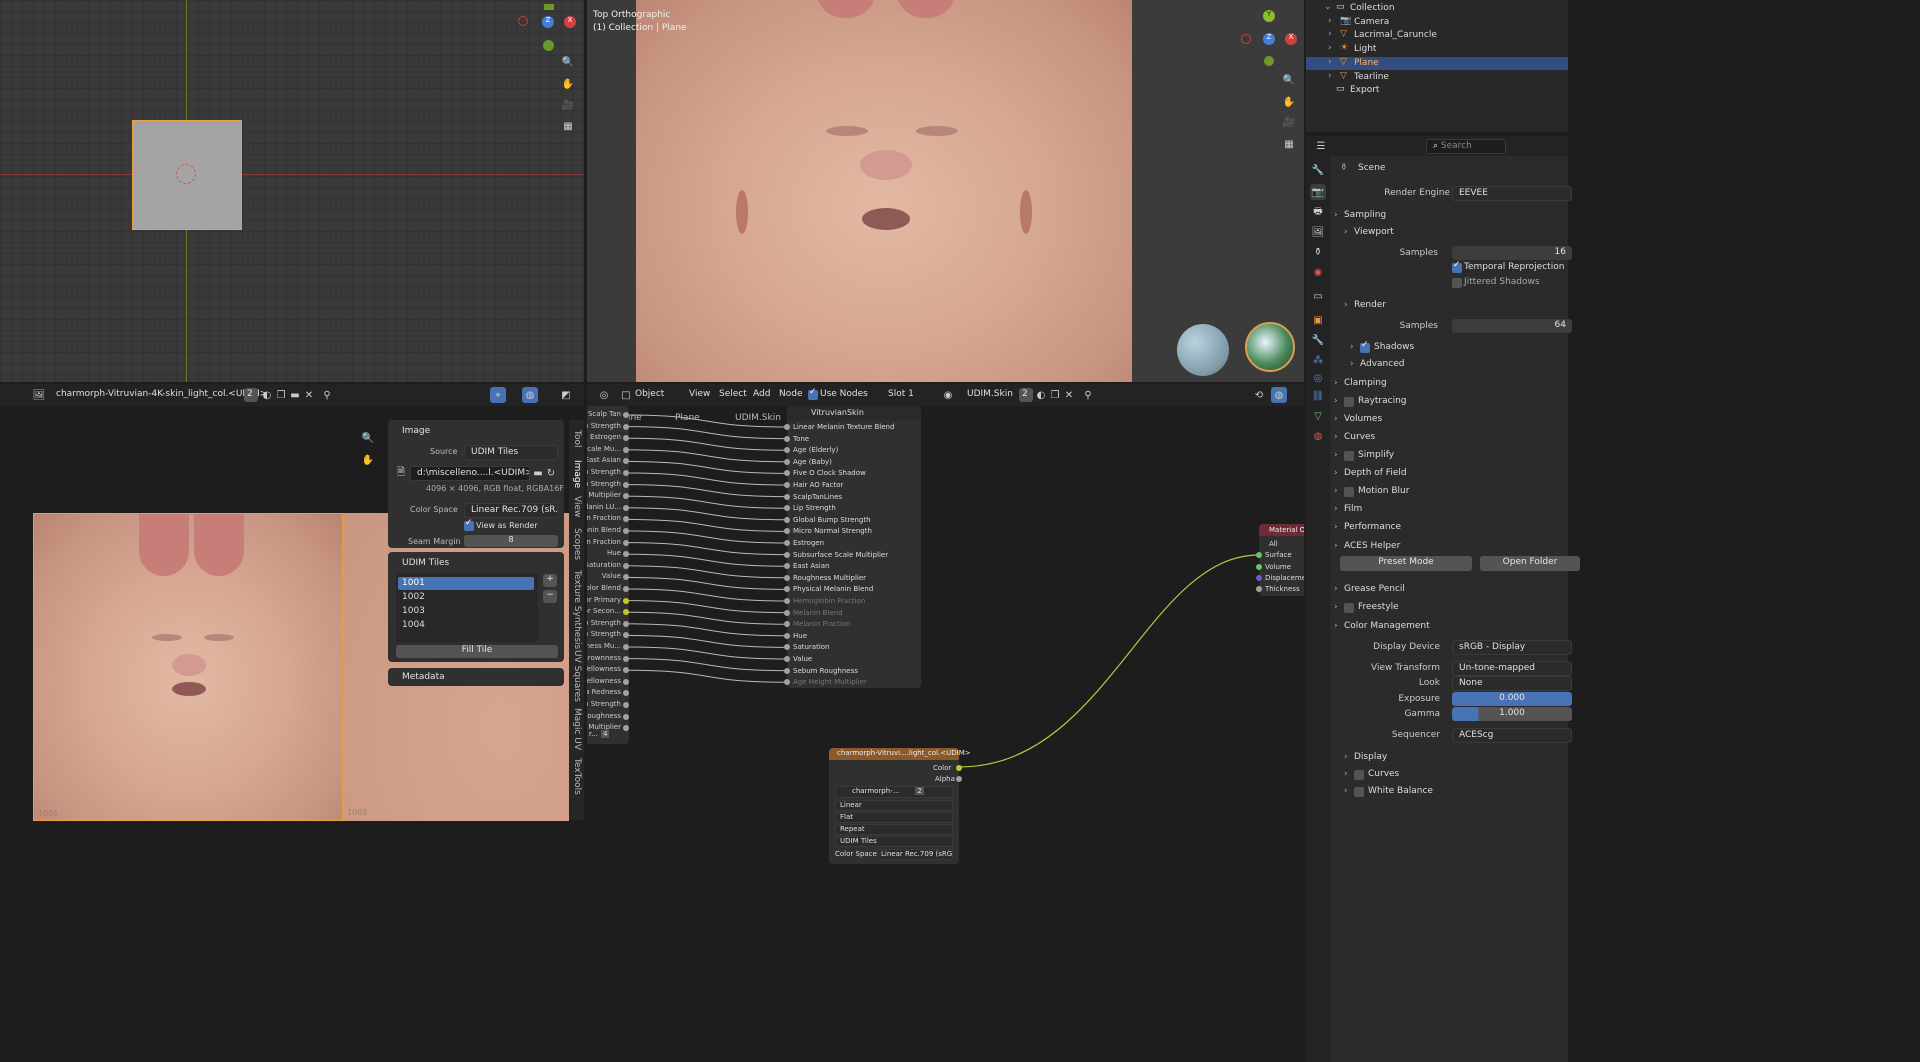  Describe the element at coordinates (1271, 39) in the screenshot. I see `navigation-gizmo-2: Y Z X` at that location.